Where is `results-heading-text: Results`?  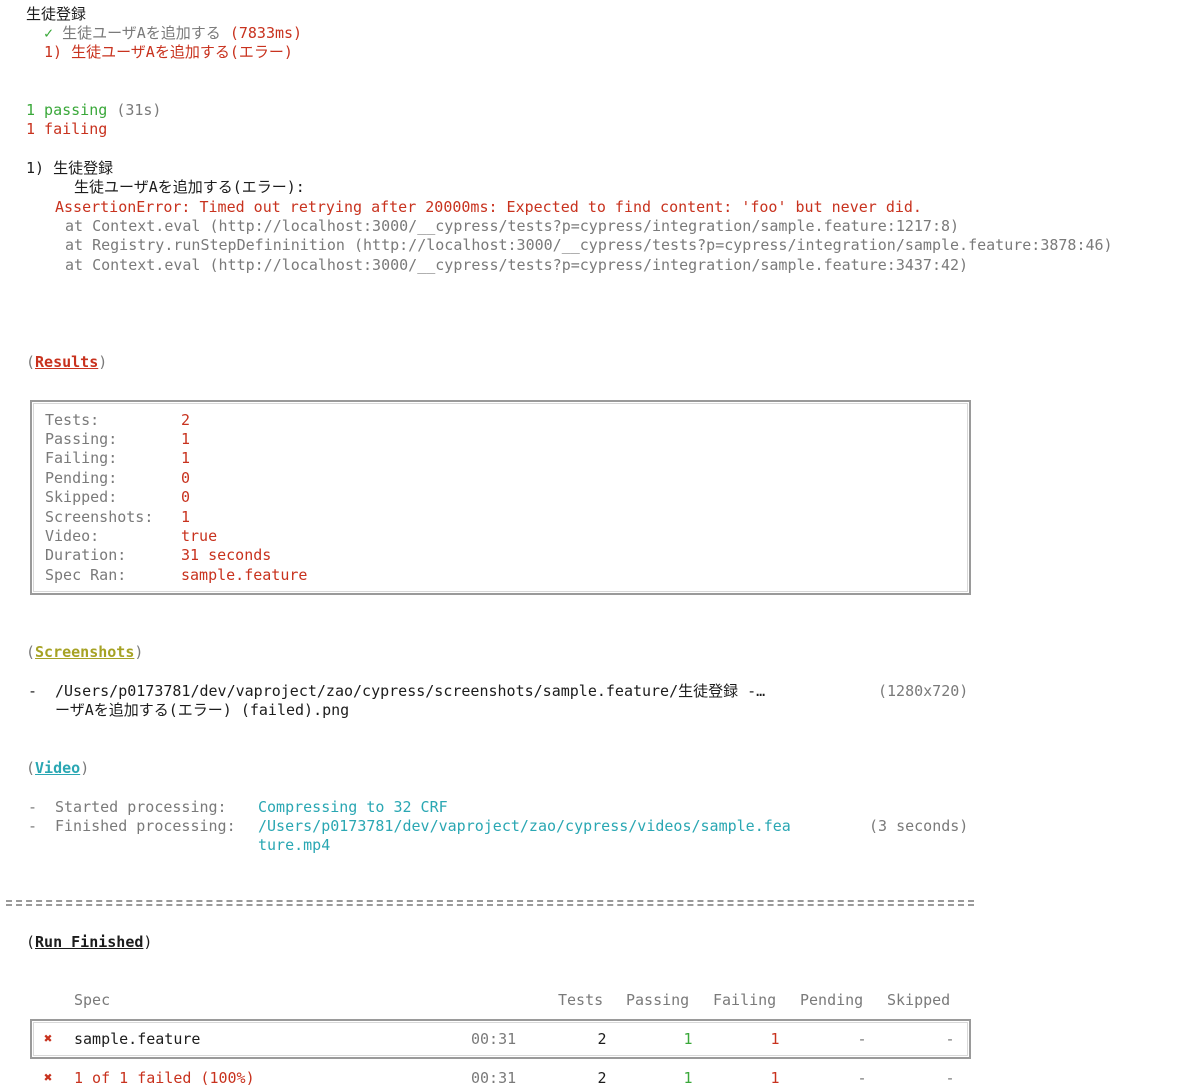 results-heading-text: Results is located at coordinates (67, 362).